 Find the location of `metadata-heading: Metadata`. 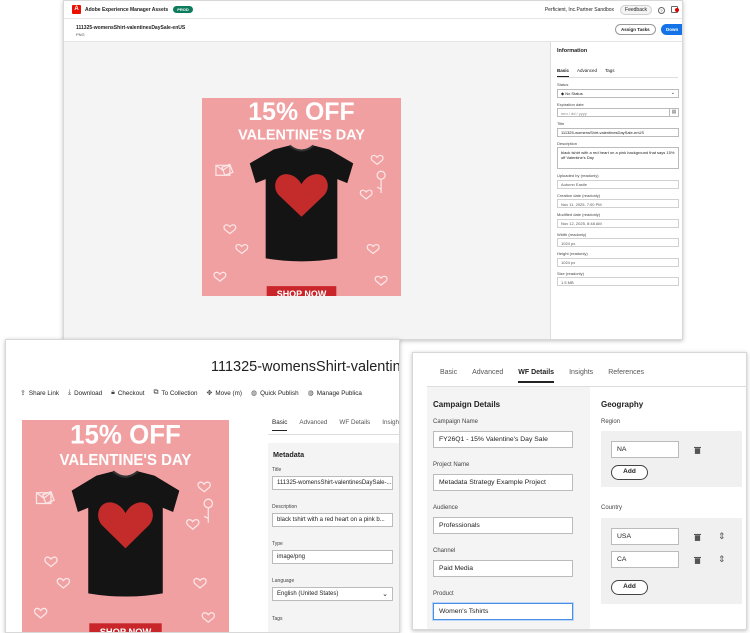

metadata-heading: Metadata is located at coordinates (289, 454).